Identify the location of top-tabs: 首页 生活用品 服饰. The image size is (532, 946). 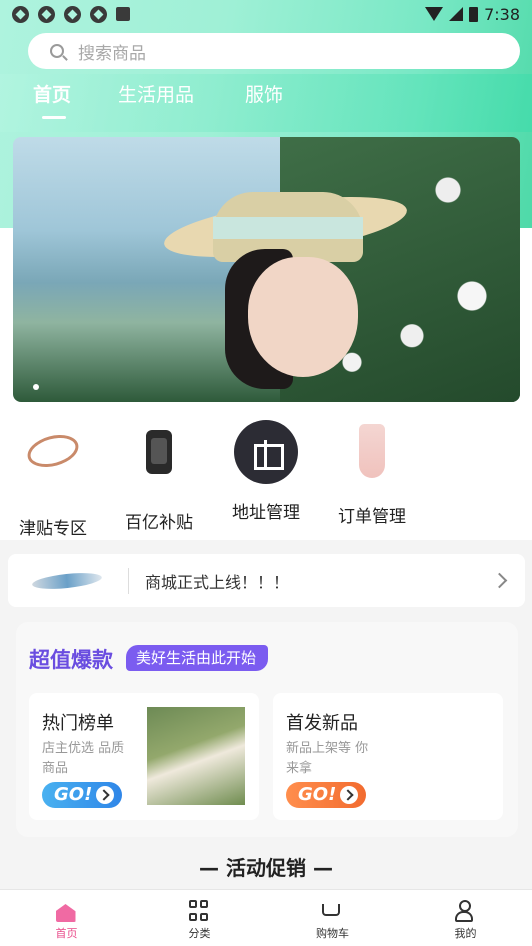
(266, 103).